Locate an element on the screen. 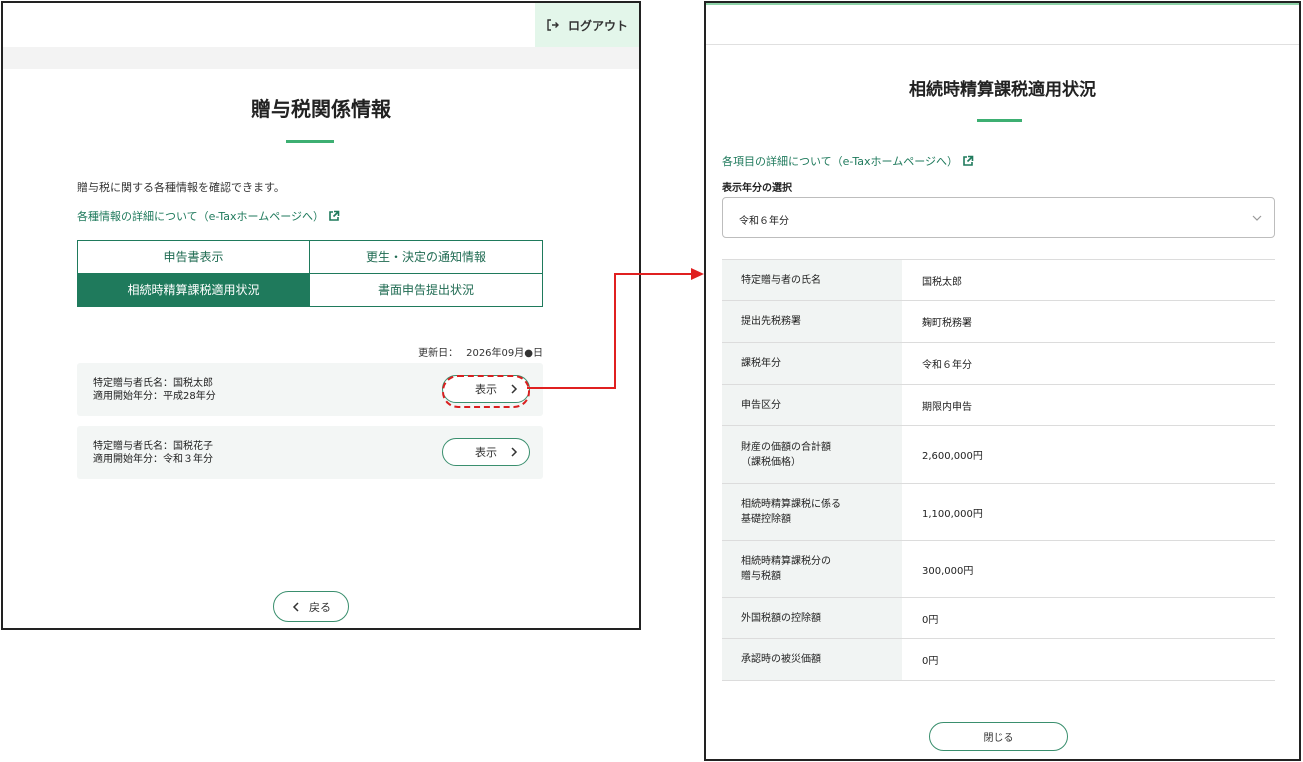  table-row: 相続時精算課税分の 贈与税額 300,000円 is located at coordinates (998, 569).